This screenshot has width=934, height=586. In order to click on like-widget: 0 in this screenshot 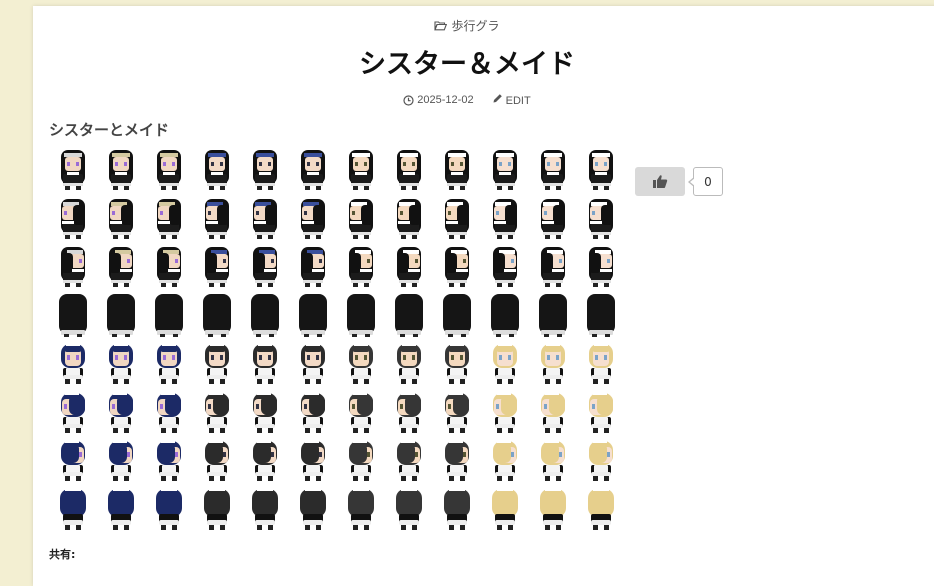, I will do `click(679, 181)`.